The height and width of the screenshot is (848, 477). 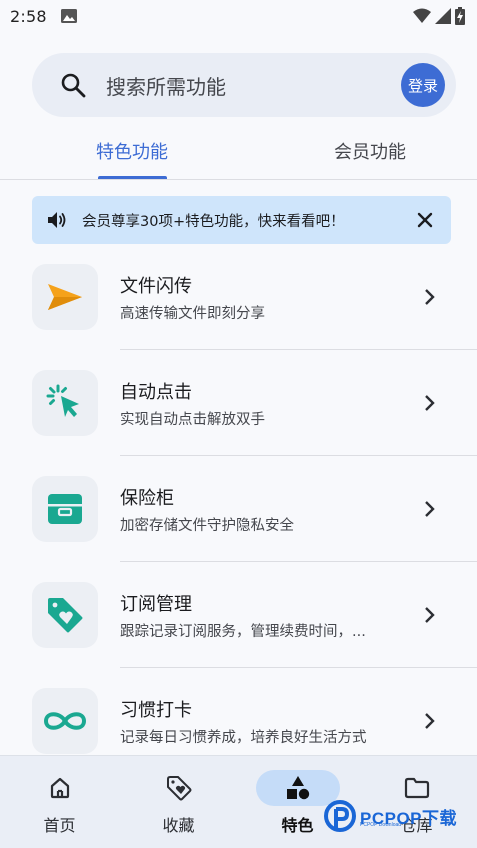 What do you see at coordinates (460, 16) in the screenshot?
I see `battery-icon` at bounding box center [460, 16].